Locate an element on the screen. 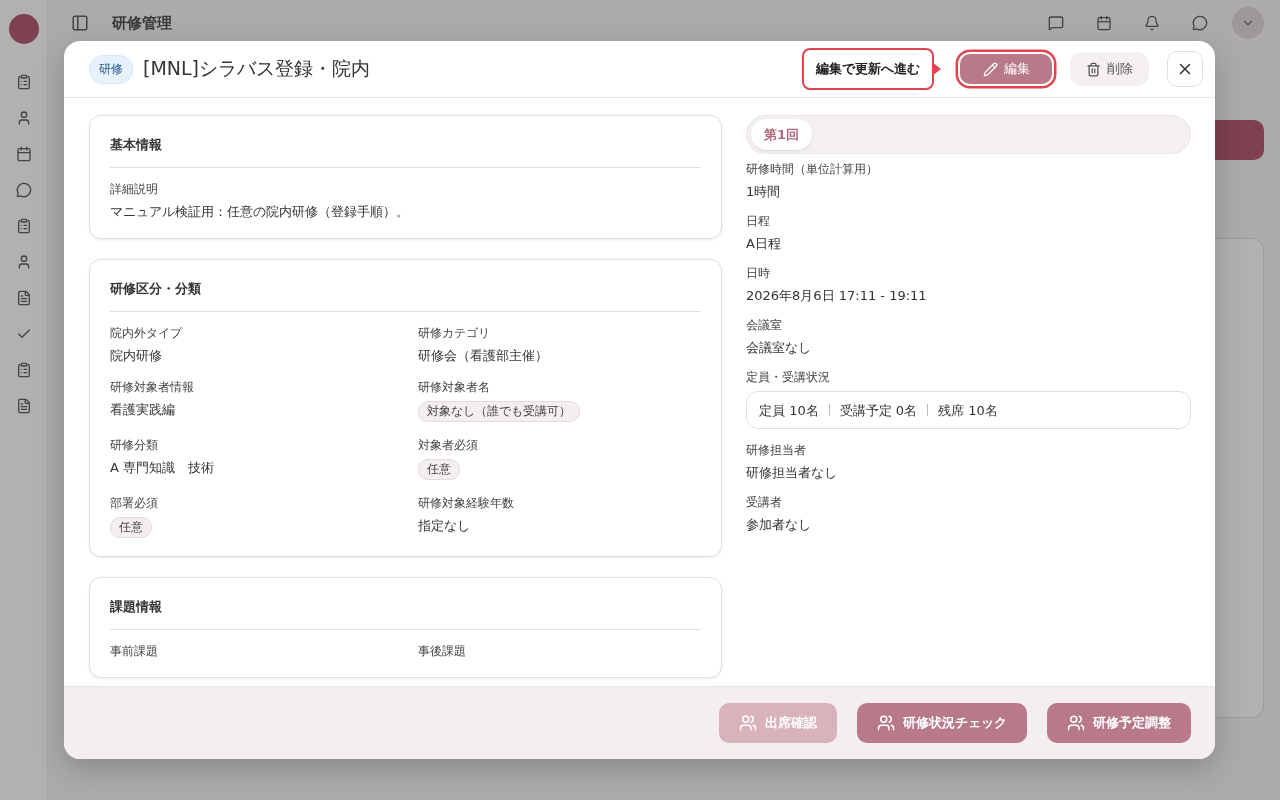  type-badge: 研修 is located at coordinates (111, 69).